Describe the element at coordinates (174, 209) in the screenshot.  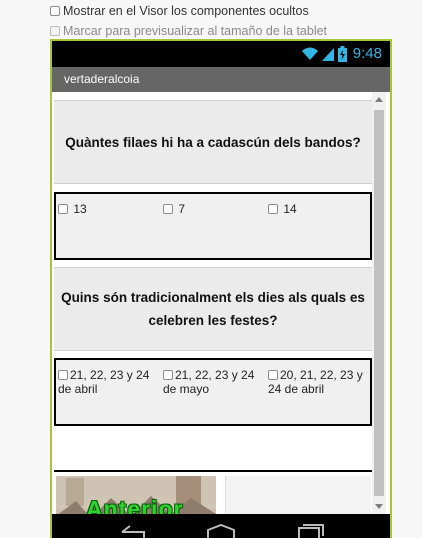
I see `answer-option: 7` at that location.